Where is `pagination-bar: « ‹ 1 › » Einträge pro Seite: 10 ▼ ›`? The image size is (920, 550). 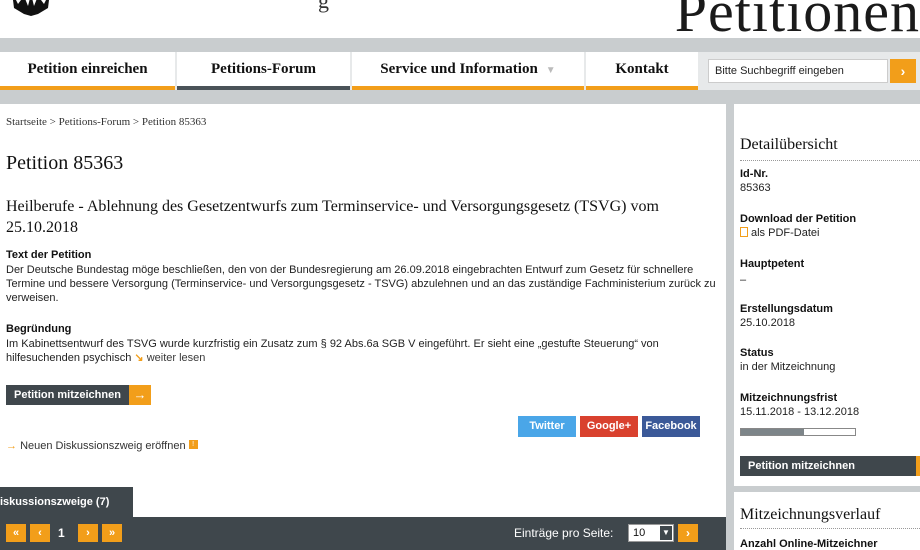 pagination-bar: « ‹ 1 › » Einträge pro Seite: 10 ▼ › is located at coordinates (363, 533).